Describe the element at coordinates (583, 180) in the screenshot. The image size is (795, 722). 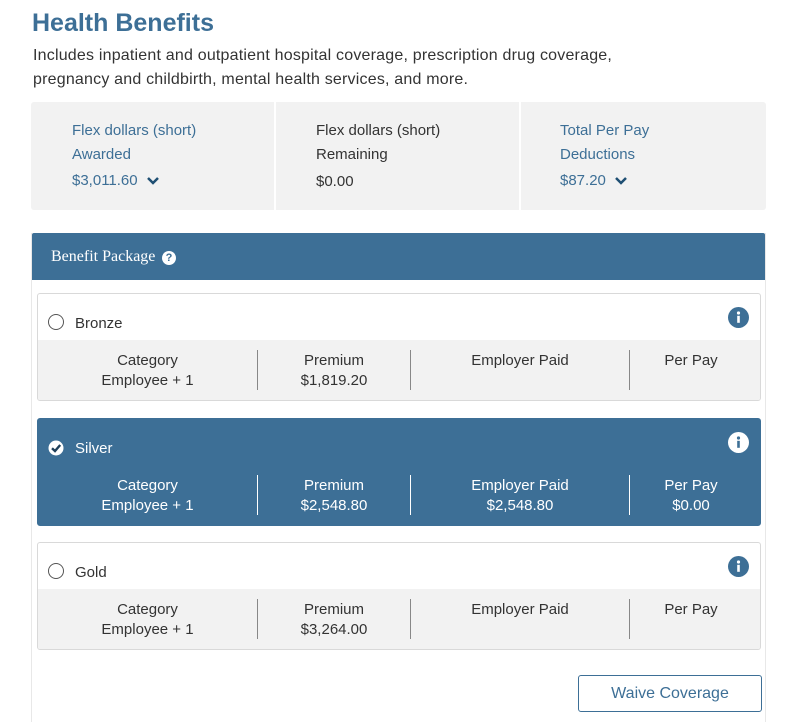
I see `deductions-value: $87.20` at that location.